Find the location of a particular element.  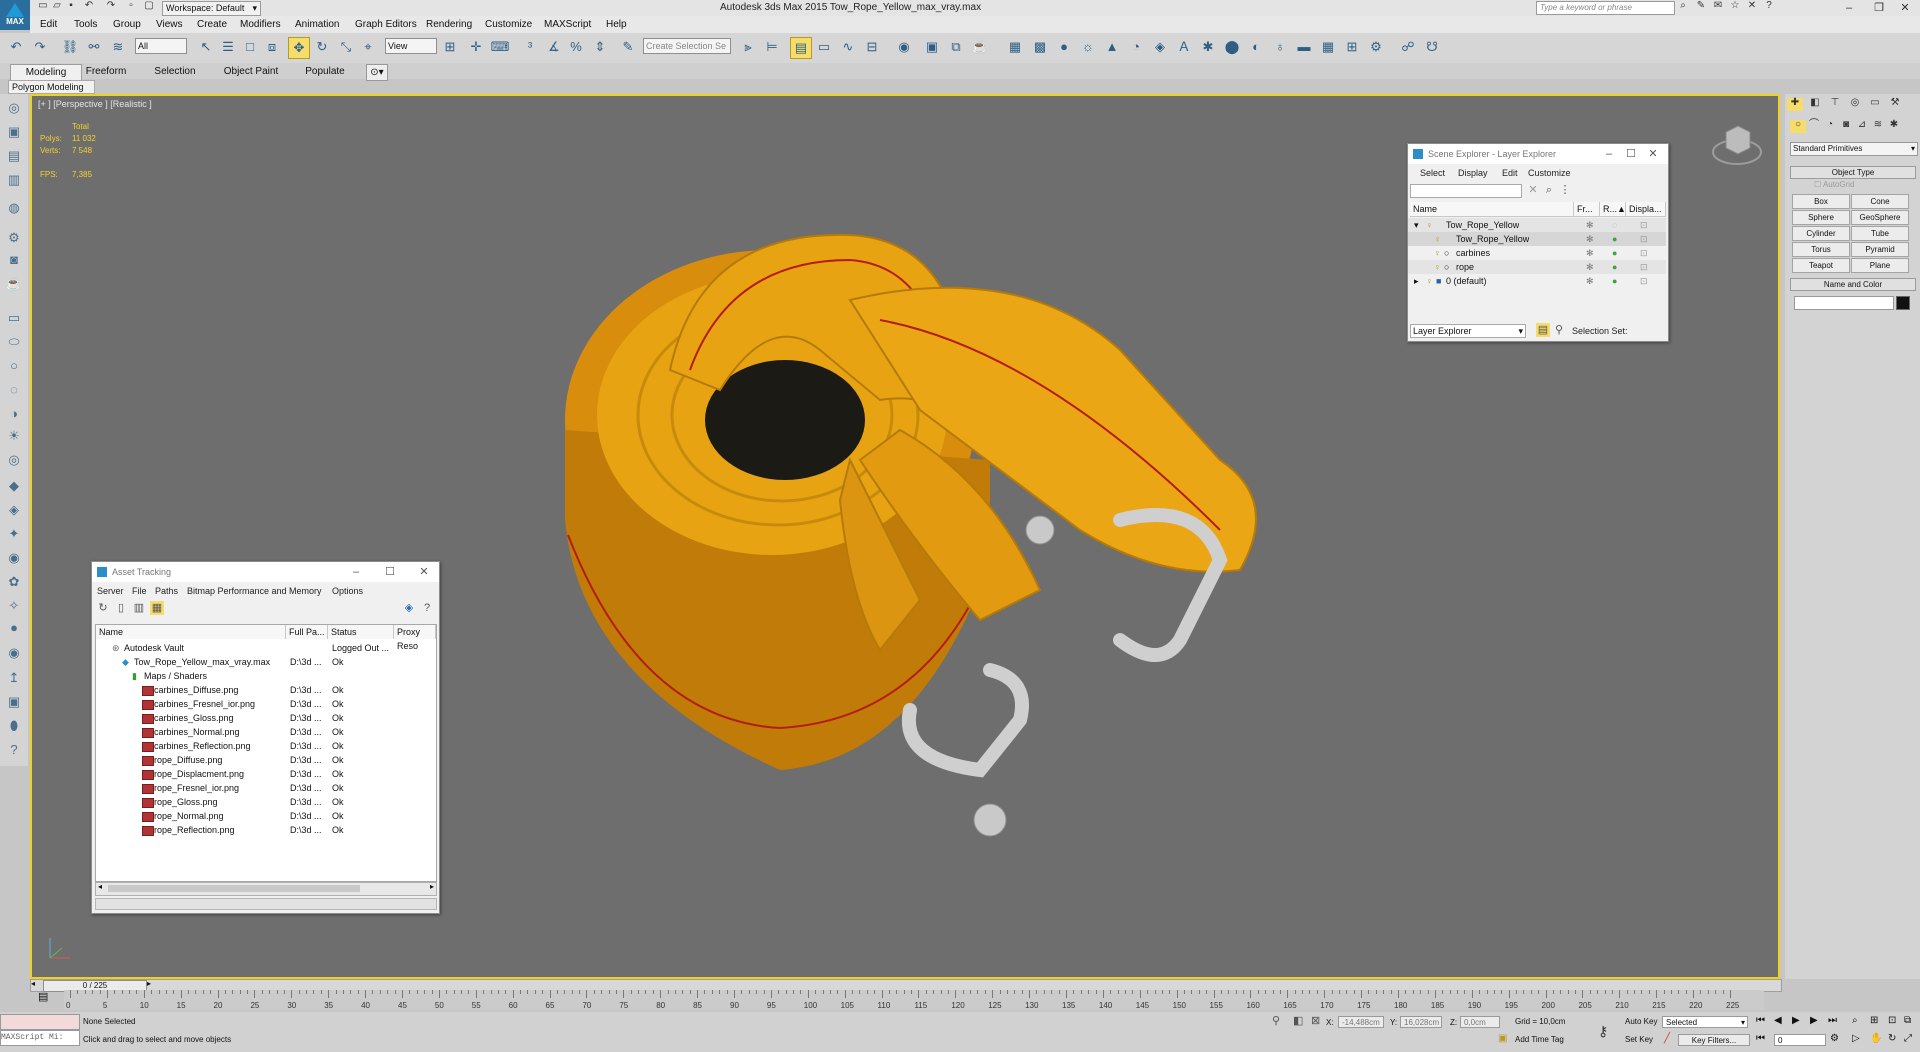

asset-row: rope_Reflection.png D:\3d ... Ok is located at coordinates (266, 830).